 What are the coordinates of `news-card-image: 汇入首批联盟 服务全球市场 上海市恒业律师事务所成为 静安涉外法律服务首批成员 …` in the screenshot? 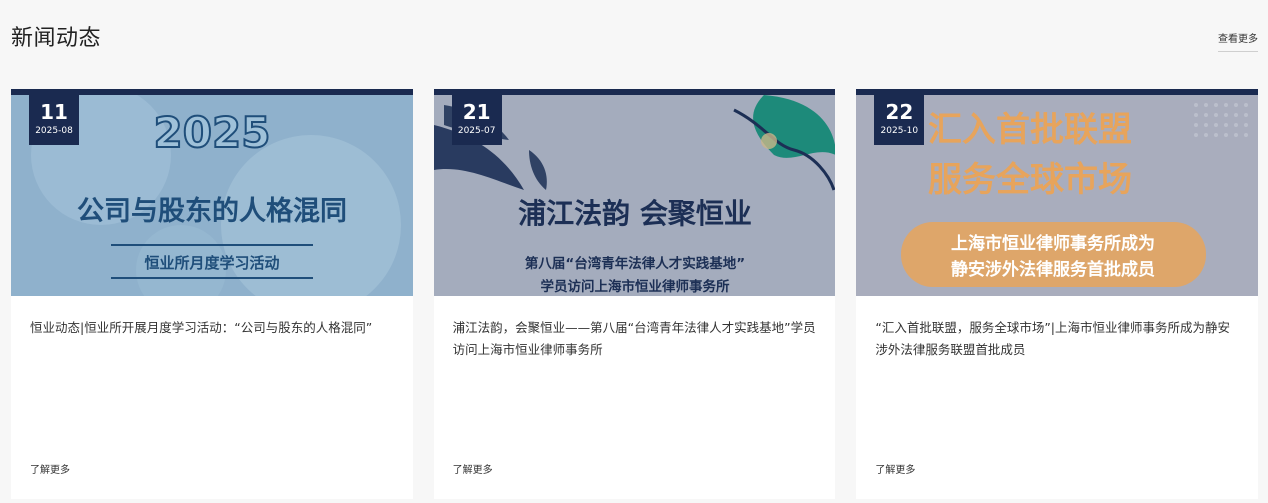 It's located at (1057, 192).